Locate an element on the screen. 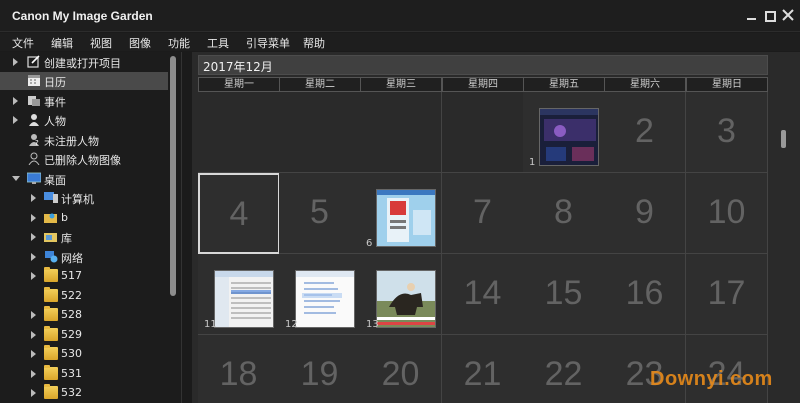 This screenshot has width=800, height=403. sidebar-item-label: 已删除人物图像 is located at coordinates (82, 160).